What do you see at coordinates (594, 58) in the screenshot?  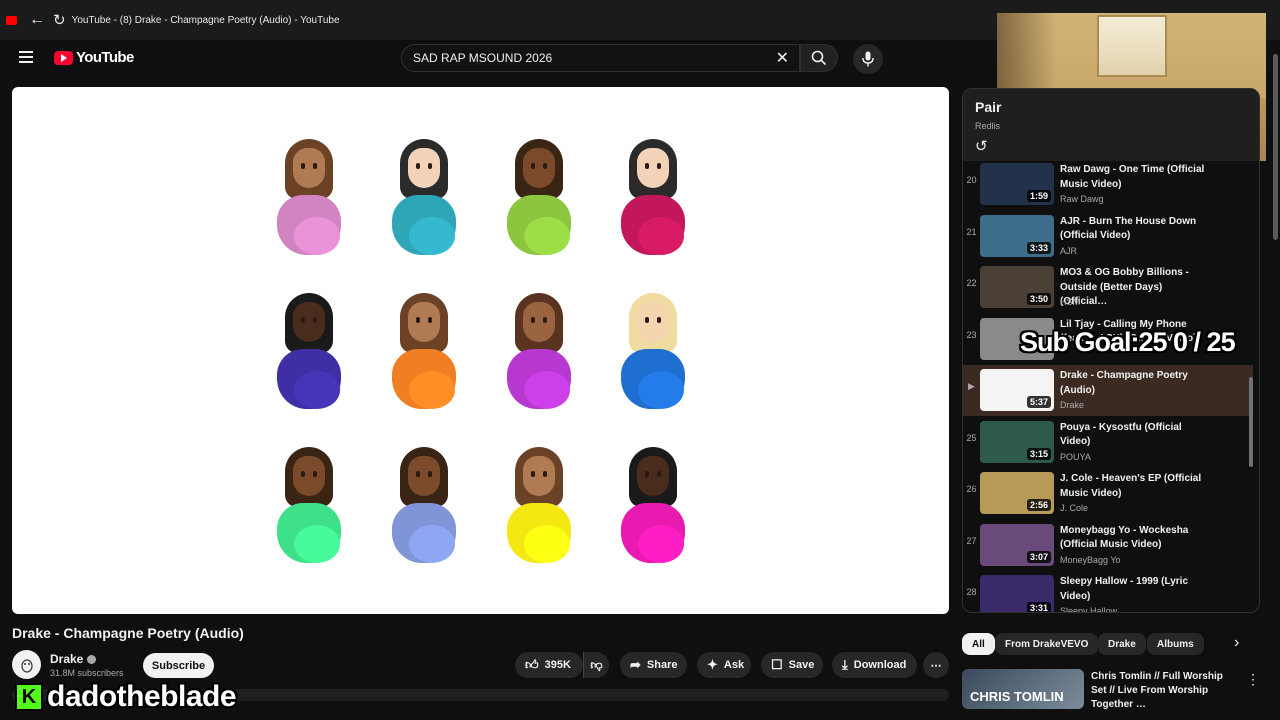 I see `search-input: SAD RAP MSOUND 2026` at bounding box center [594, 58].